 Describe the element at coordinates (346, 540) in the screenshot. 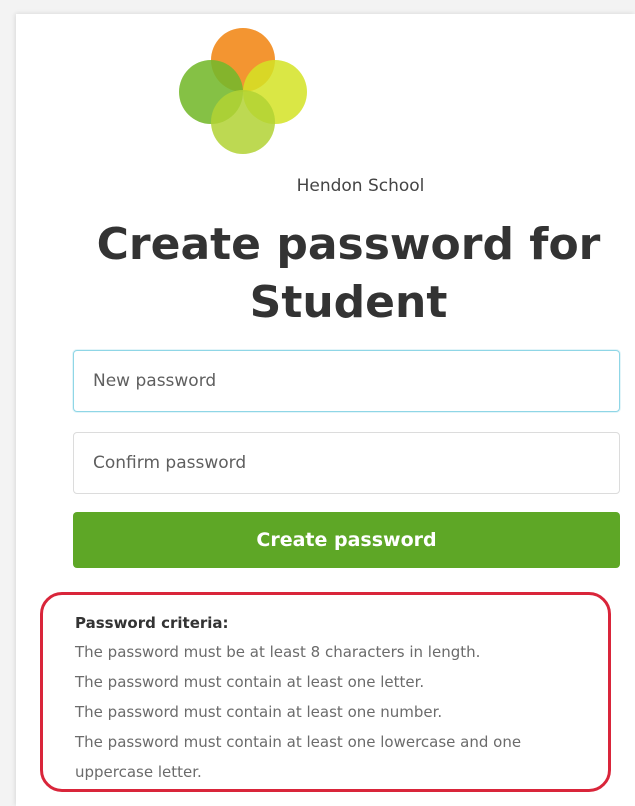

I see `create-password-button: Create password` at that location.